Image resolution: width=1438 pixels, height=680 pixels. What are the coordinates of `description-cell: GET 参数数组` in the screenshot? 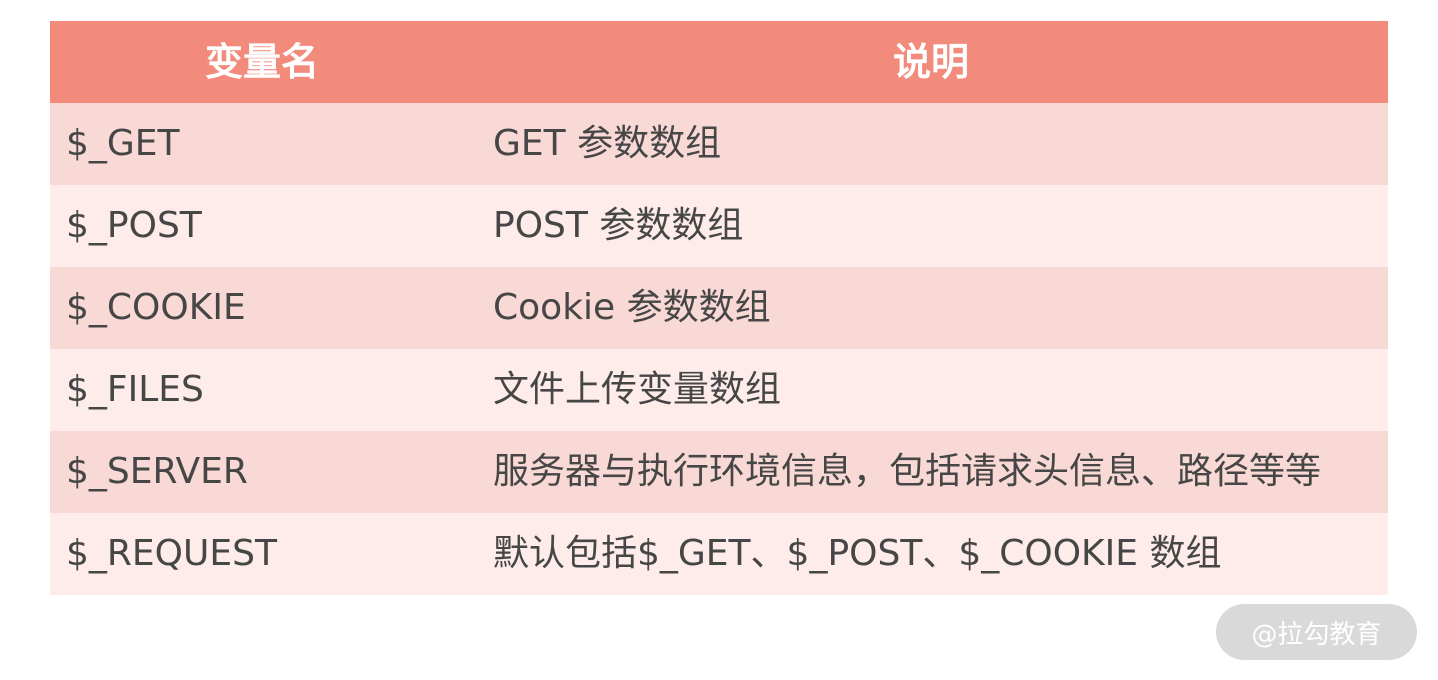 It's located at (607, 143).